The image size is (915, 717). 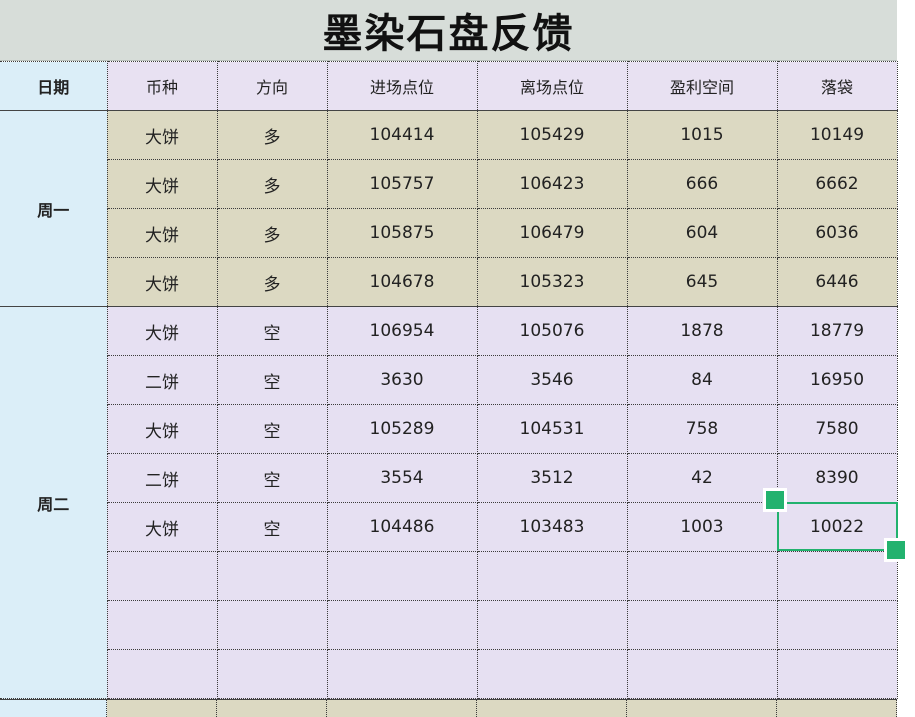 I want to click on day-cell-monday: 周一, so click(x=54, y=208).